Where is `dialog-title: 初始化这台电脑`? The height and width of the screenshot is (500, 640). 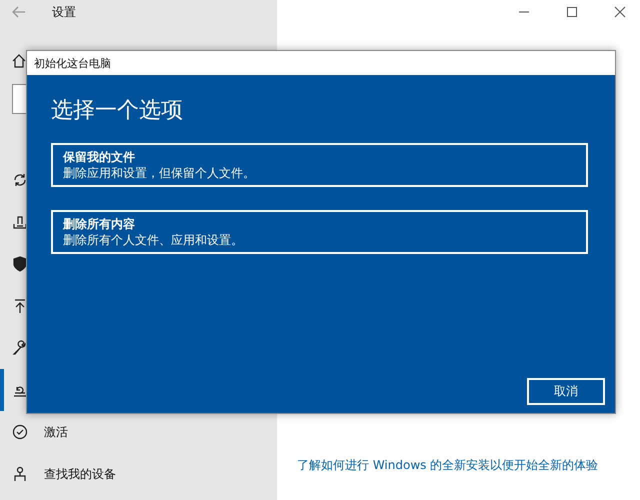 dialog-title: 初始化这台电脑 is located at coordinates (72, 63).